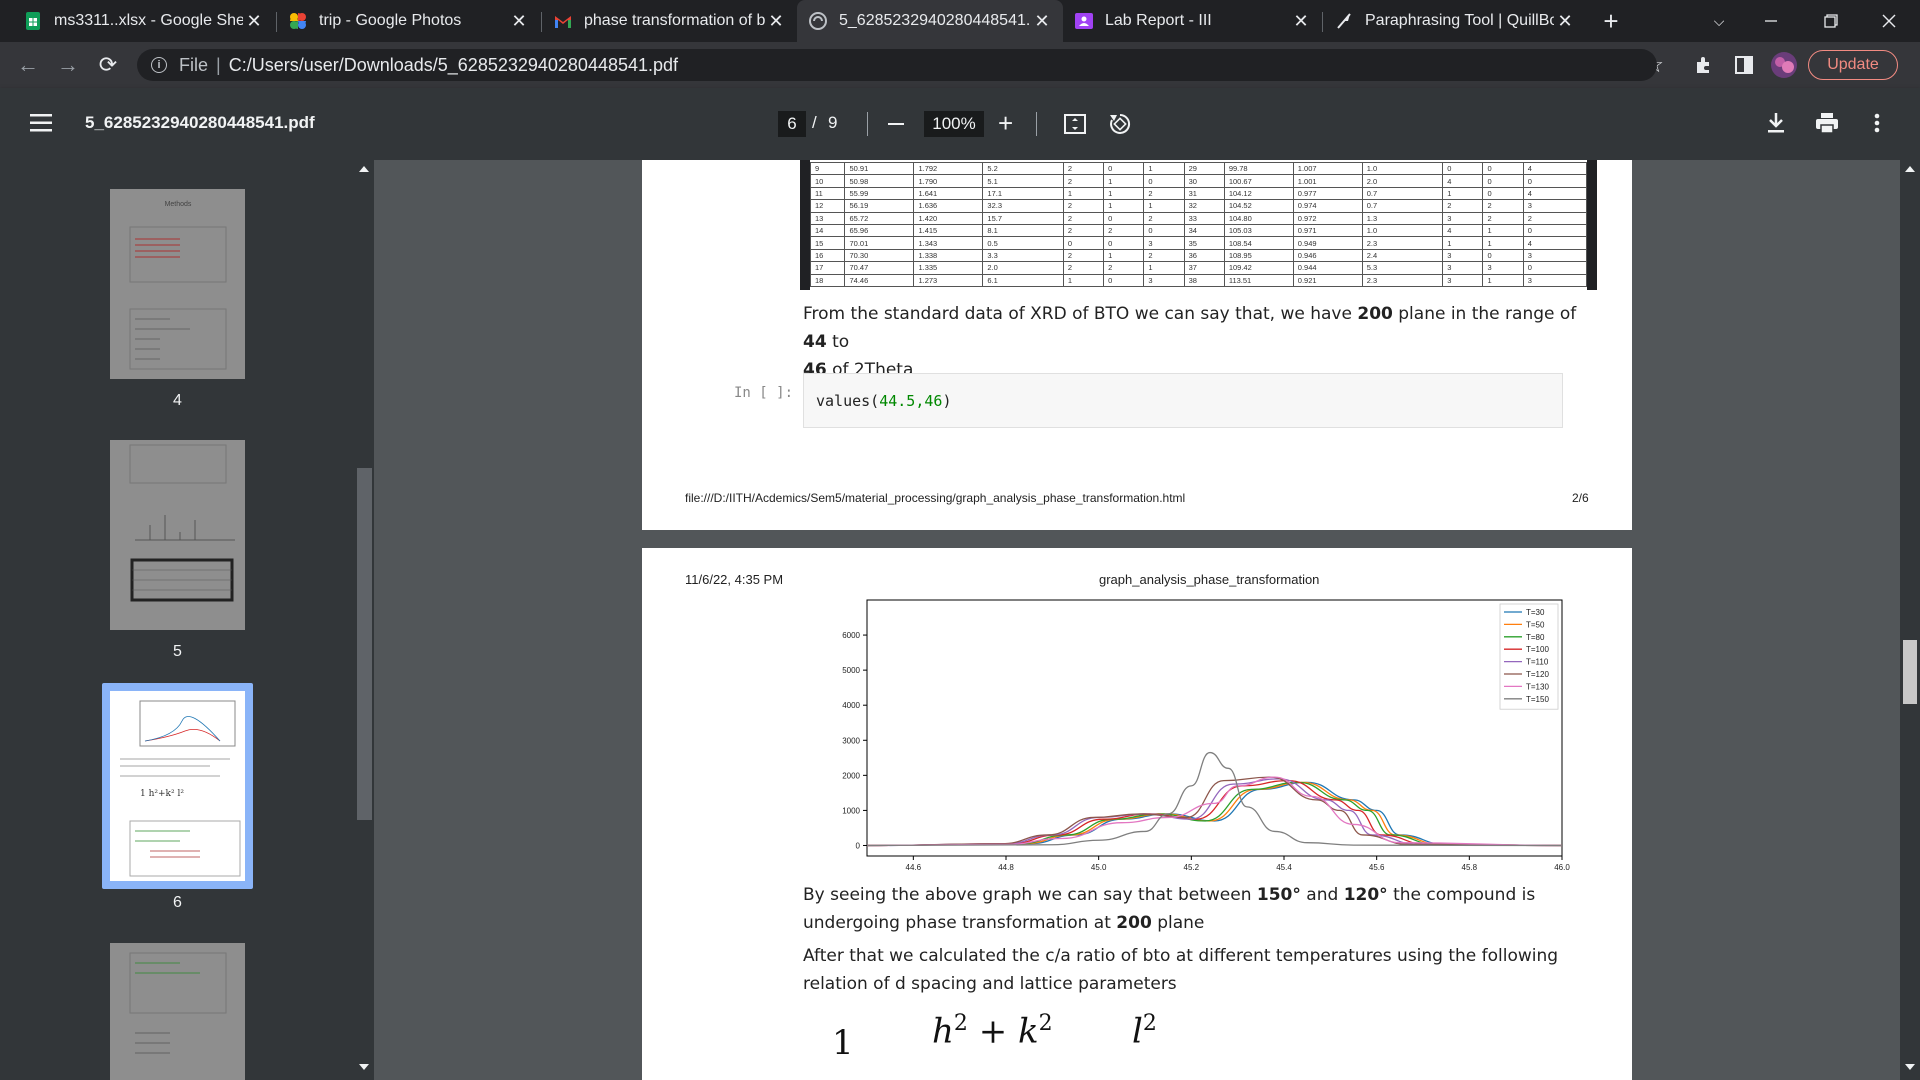 This screenshot has width=1920, height=1080. What do you see at coordinates (1776, 125) in the screenshot?
I see `download-icon` at bounding box center [1776, 125].